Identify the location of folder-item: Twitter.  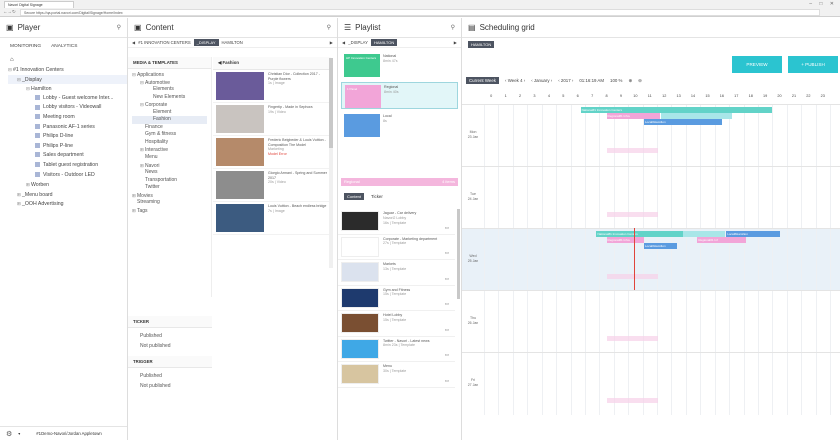
(169, 188).